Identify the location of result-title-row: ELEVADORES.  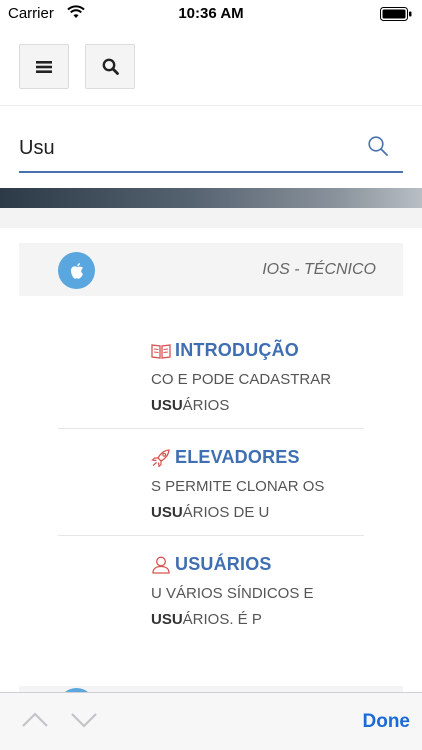
(225, 457).